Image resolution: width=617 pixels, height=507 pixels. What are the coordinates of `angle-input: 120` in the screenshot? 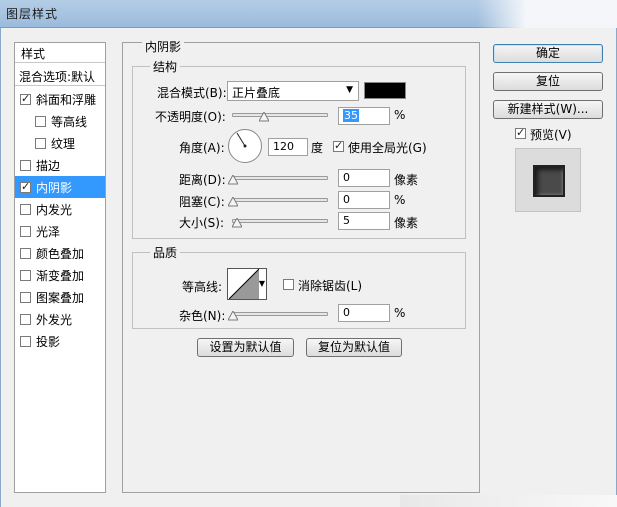 It's located at (288, 147).